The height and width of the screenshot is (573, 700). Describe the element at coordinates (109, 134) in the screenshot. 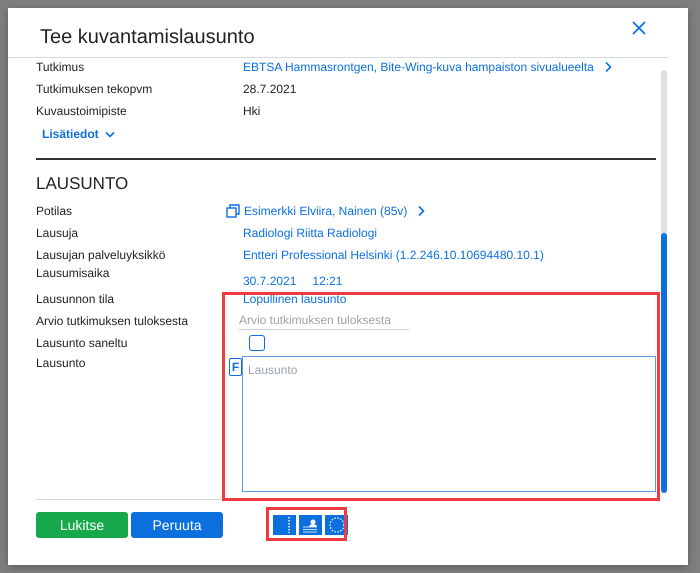

I see `chevron-down-icon` at that location.